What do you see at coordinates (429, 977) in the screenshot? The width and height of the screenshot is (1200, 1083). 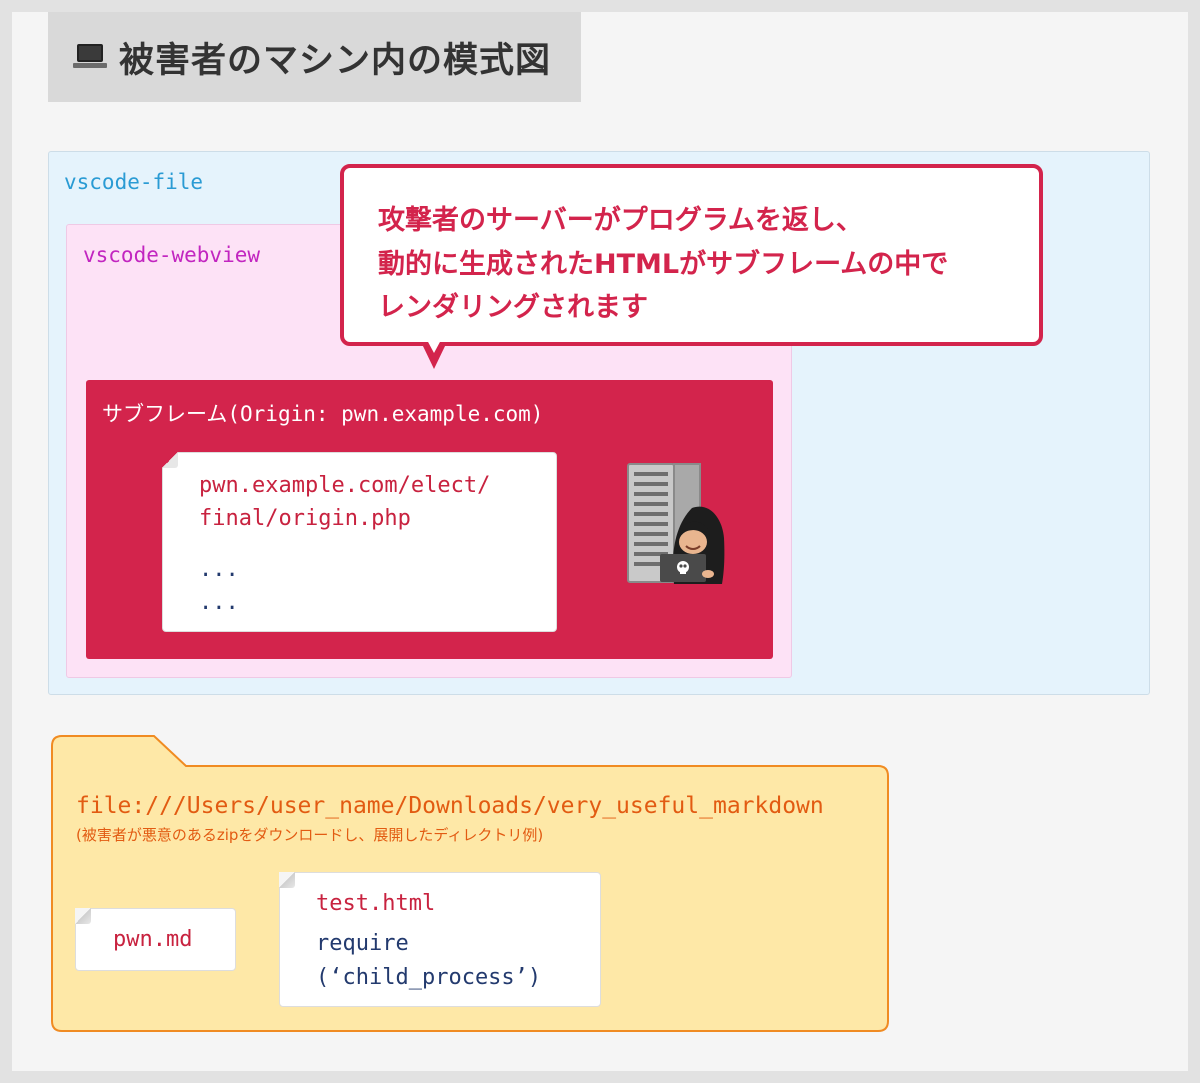 I see `code-line-2: (‘child_process’)` at bounding box center [429, 977].